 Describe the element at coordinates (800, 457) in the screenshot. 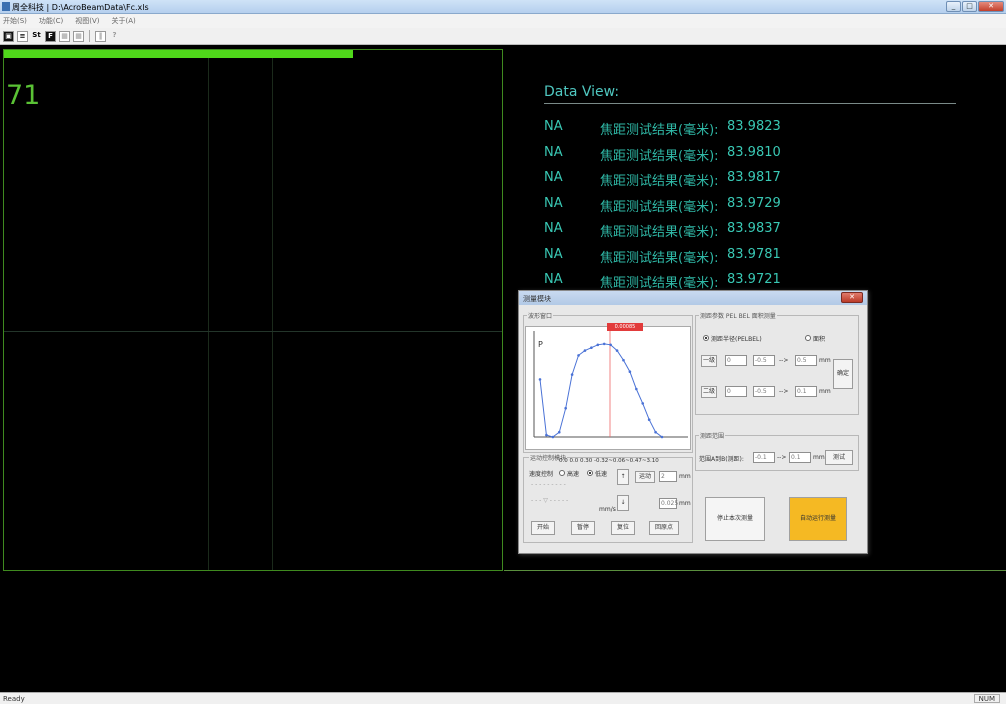

I see `range-input-b: 0.1` at that location.